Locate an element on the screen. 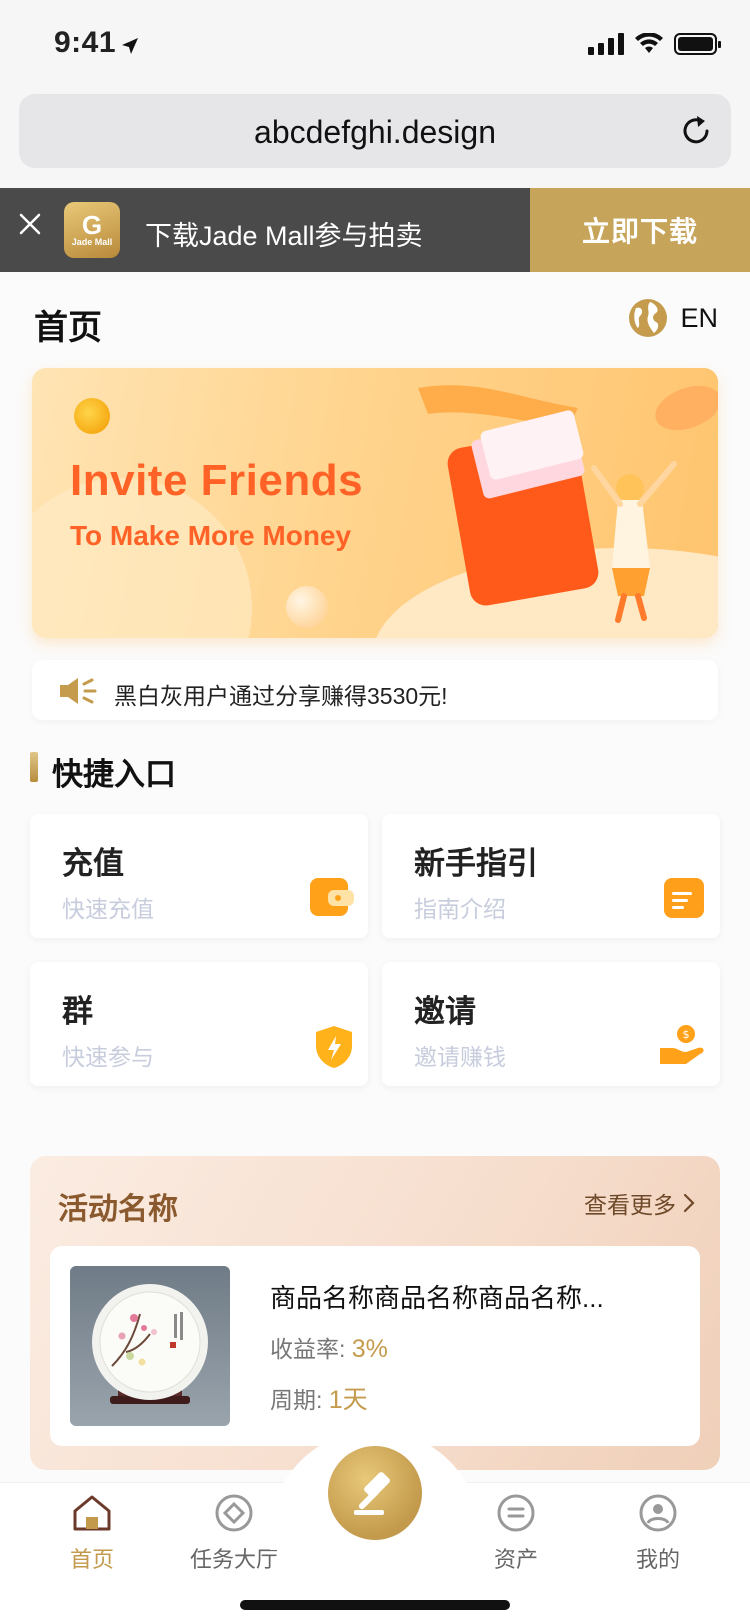 This screenshot has height=1624, width=750. banner-text: 下载Jade Mall参与拍卖 is located at coordinates (284, 236).